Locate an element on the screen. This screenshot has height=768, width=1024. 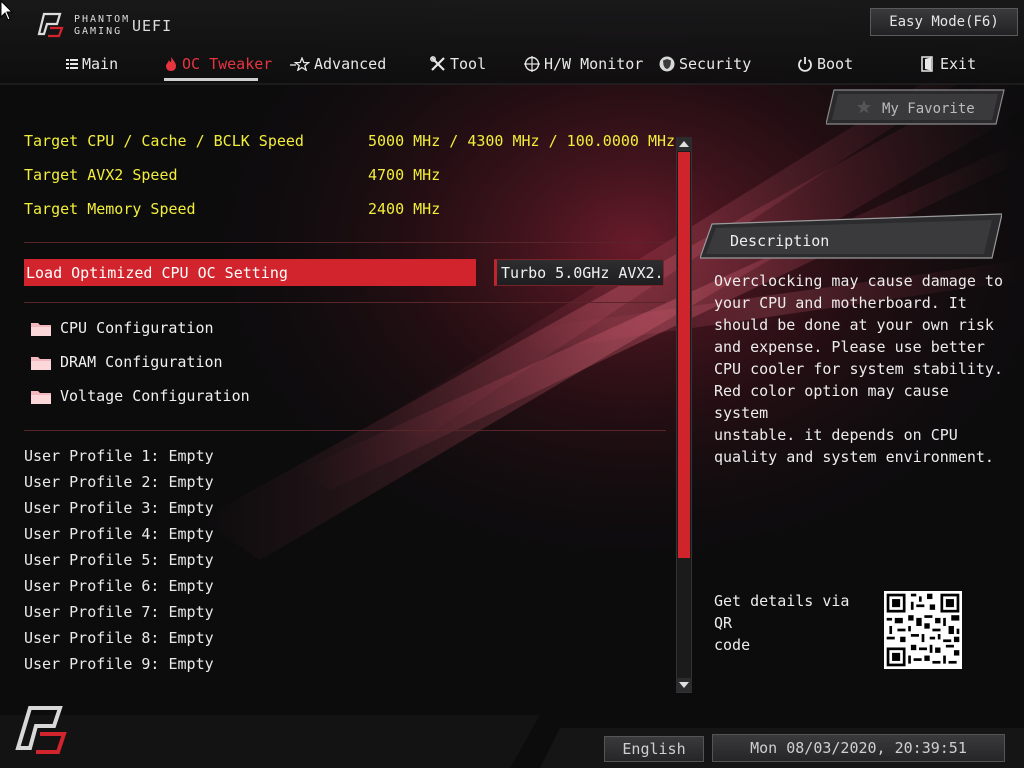
voltage-configuration-item: Voltage Configuration is located at coordinates (140, 396).